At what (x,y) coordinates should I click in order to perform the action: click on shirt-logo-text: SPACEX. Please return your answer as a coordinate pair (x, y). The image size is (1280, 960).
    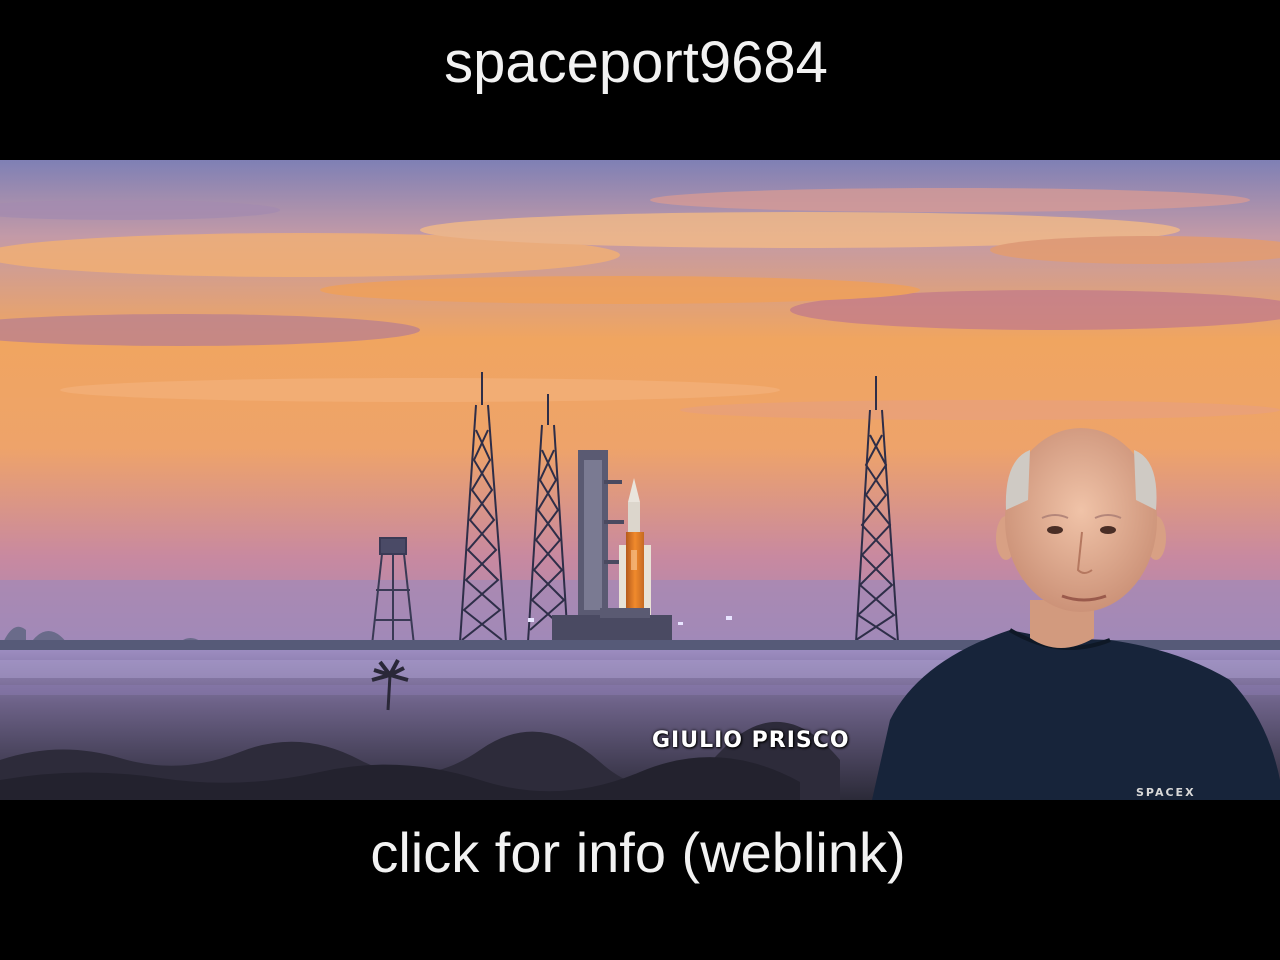
    Looking at the image, I should click on (1166, 792).